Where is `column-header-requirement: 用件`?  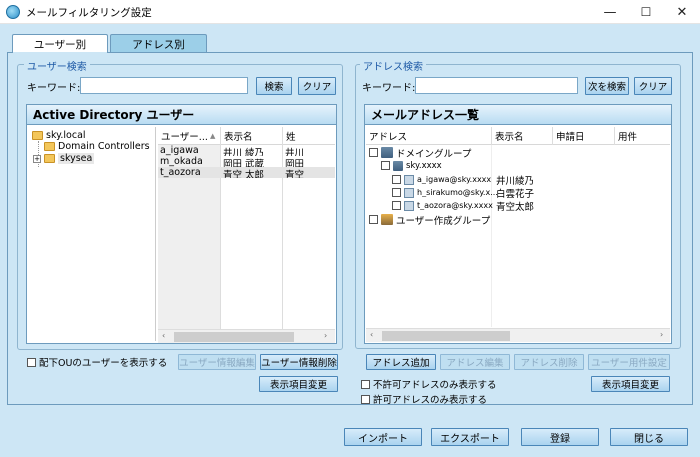
column-header-requirement: 用件 is located at coordinates (627, 136).